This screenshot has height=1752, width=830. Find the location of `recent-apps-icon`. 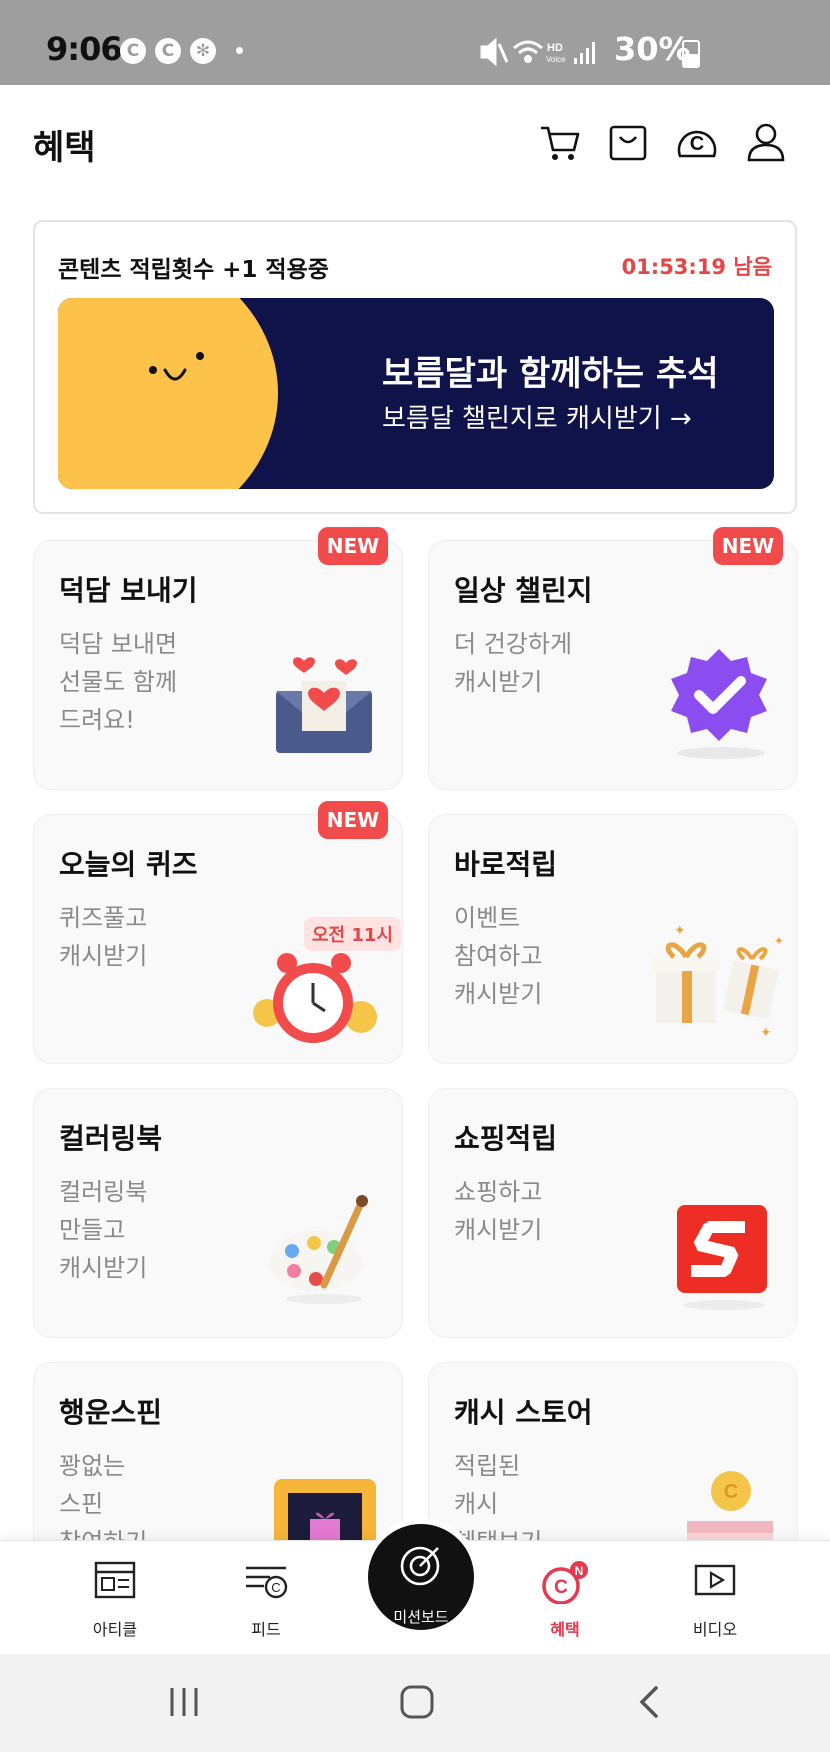

recent-apps-icon is located at coordinates (186, 1702).